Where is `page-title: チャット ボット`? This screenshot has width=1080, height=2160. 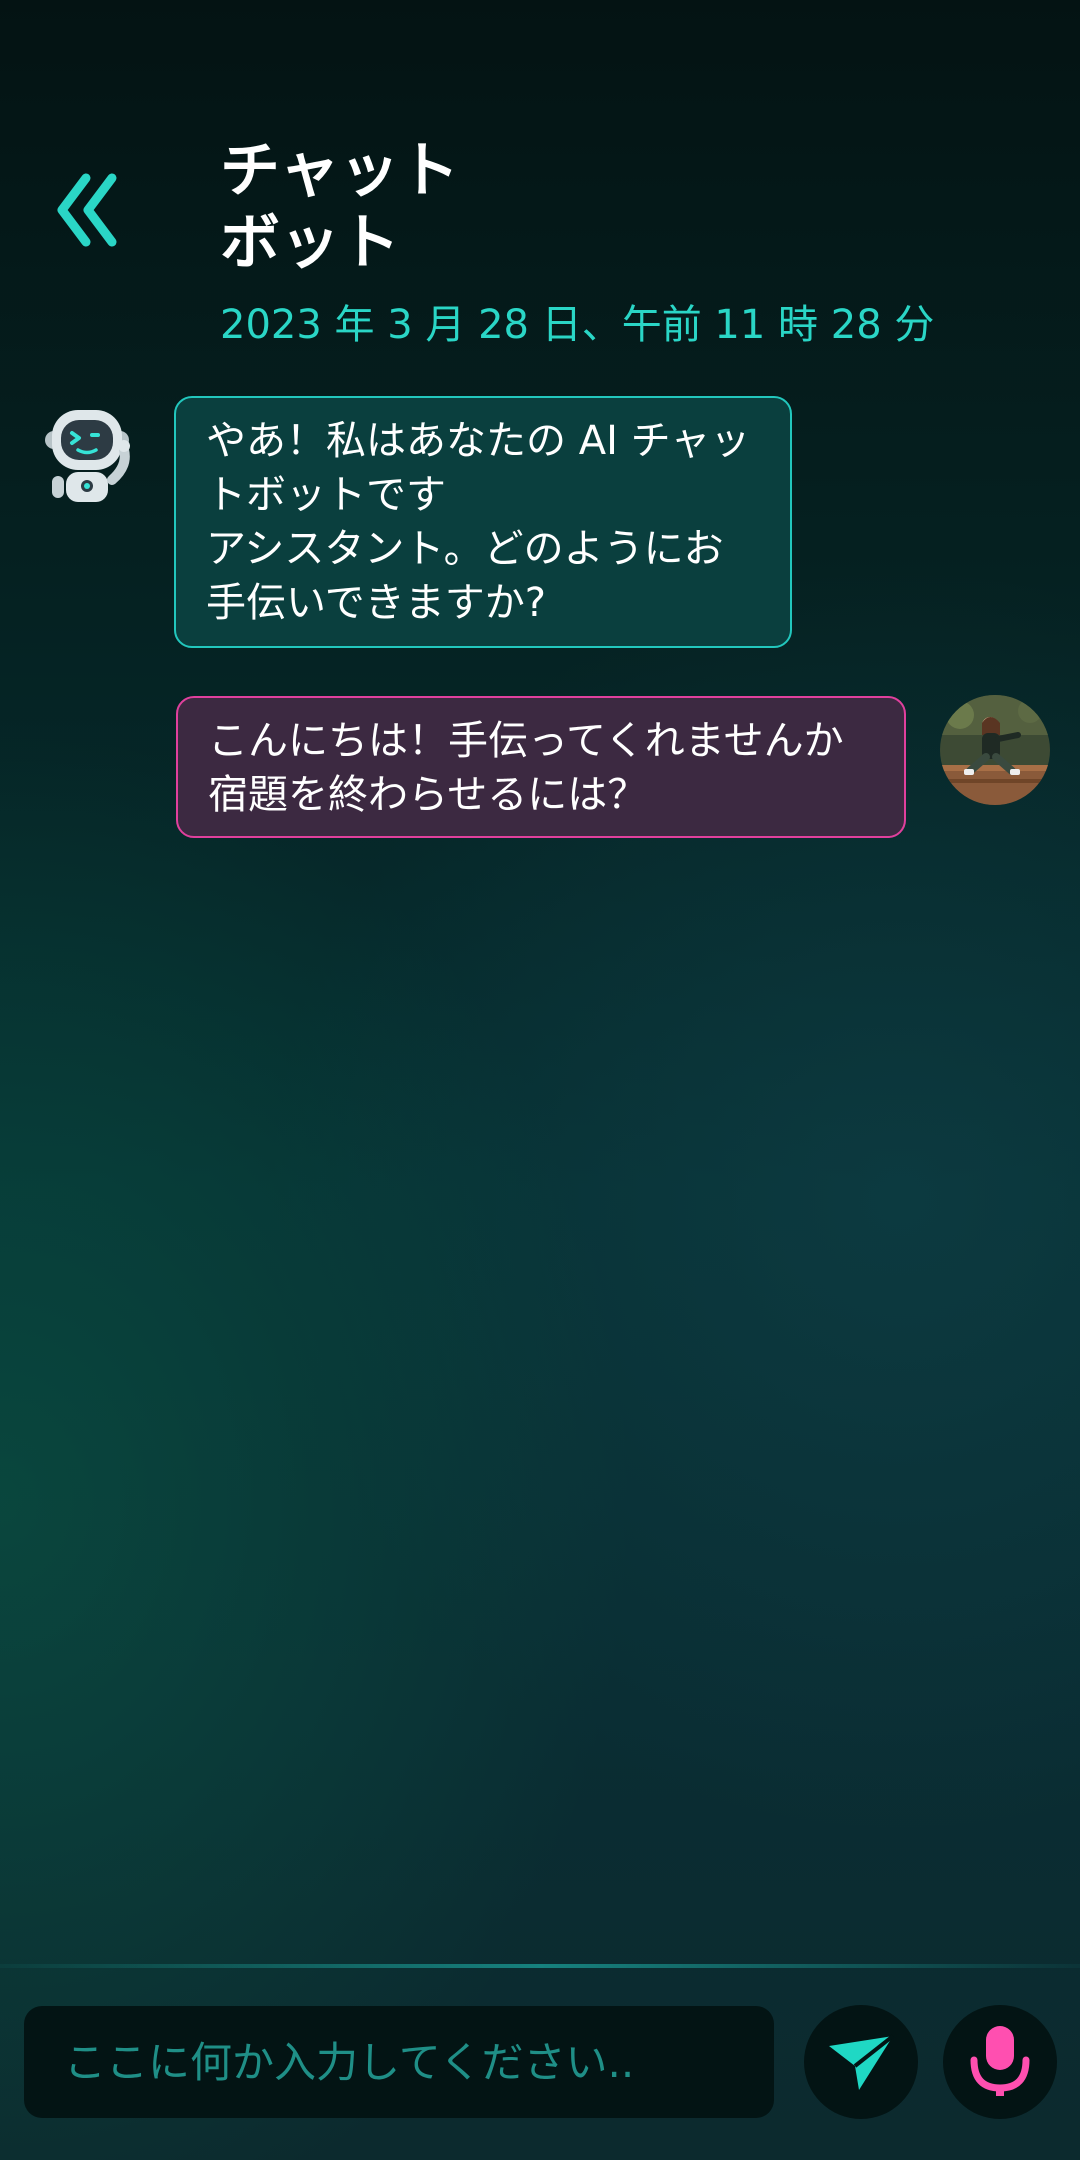 page-title: チャット ボット is located at coordinates (470, 207).